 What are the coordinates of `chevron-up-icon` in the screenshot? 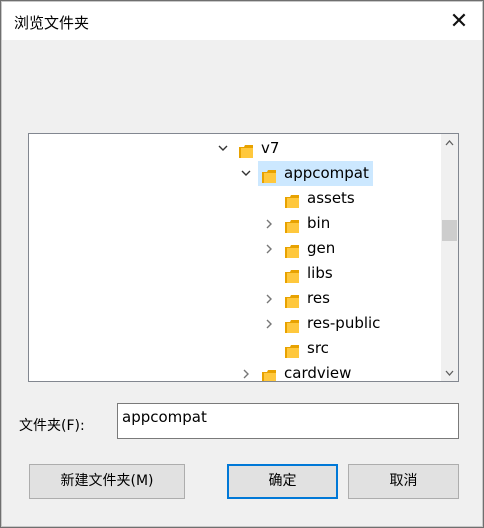 It's located at (449, 142).